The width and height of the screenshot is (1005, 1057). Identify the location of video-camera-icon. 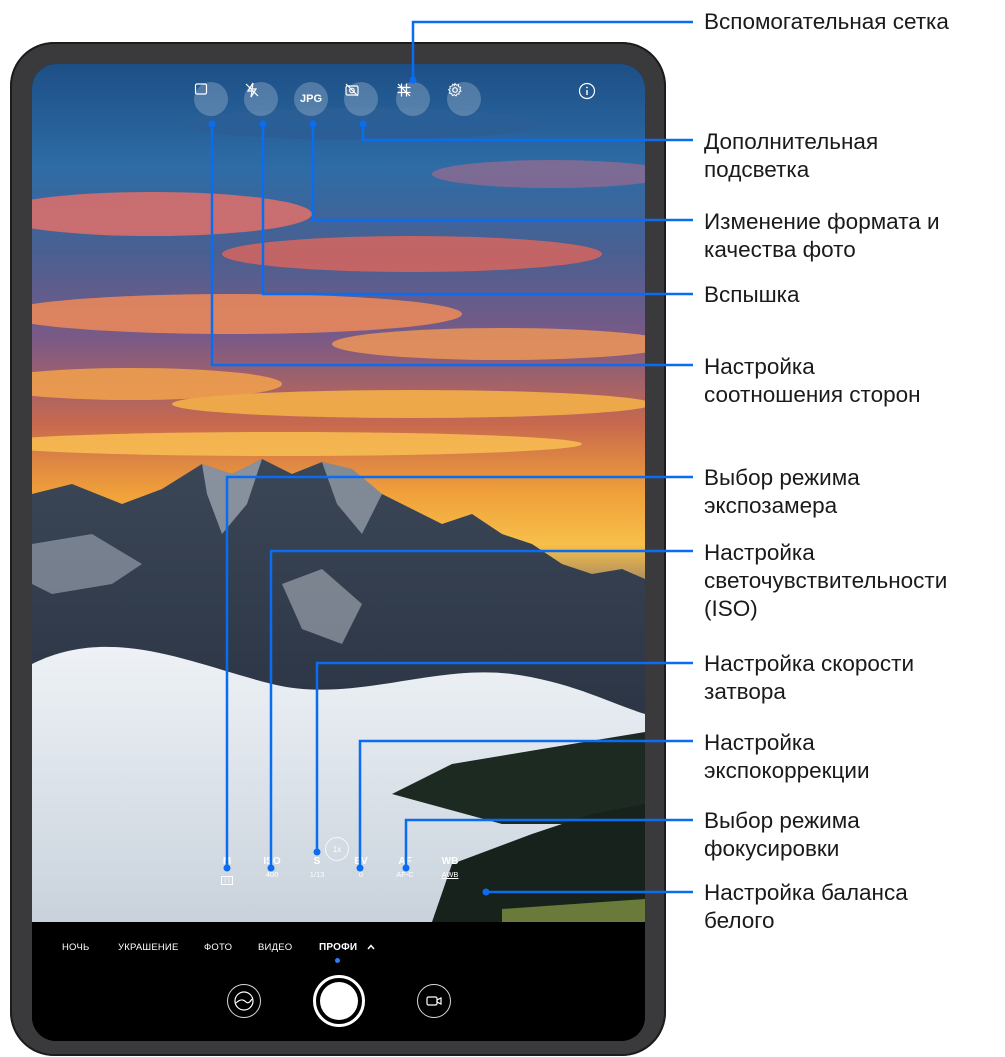
(434, 1001).